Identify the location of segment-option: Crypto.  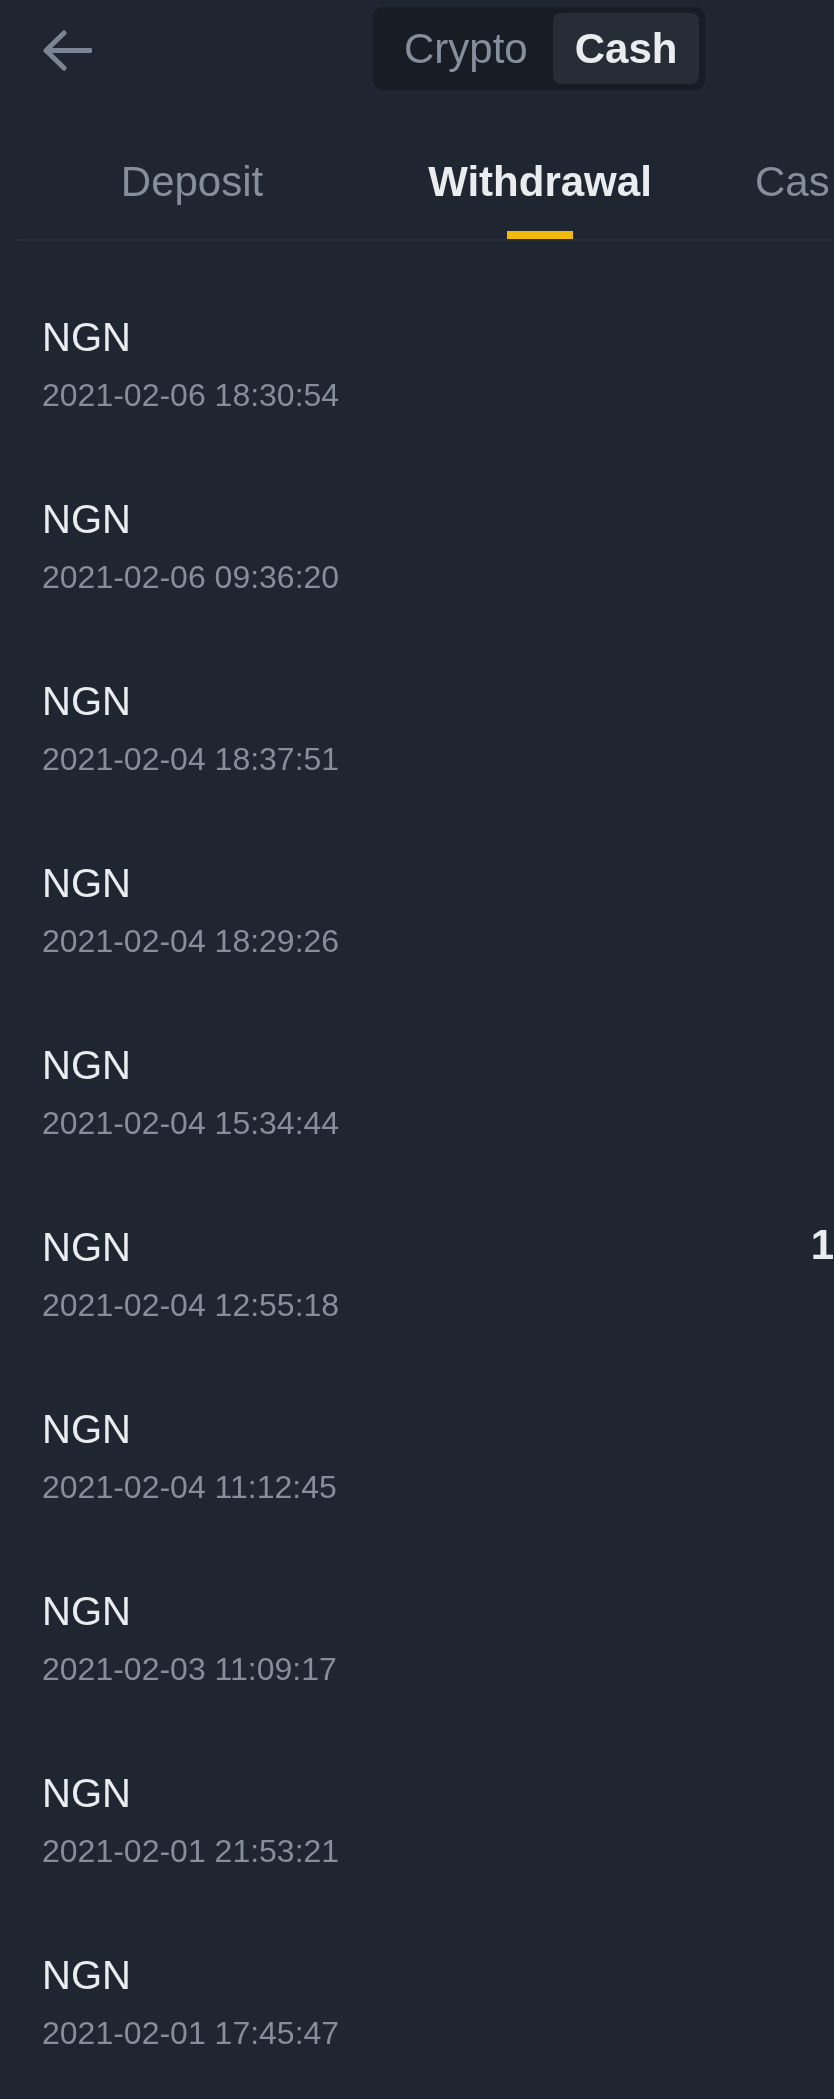
(466, 48).